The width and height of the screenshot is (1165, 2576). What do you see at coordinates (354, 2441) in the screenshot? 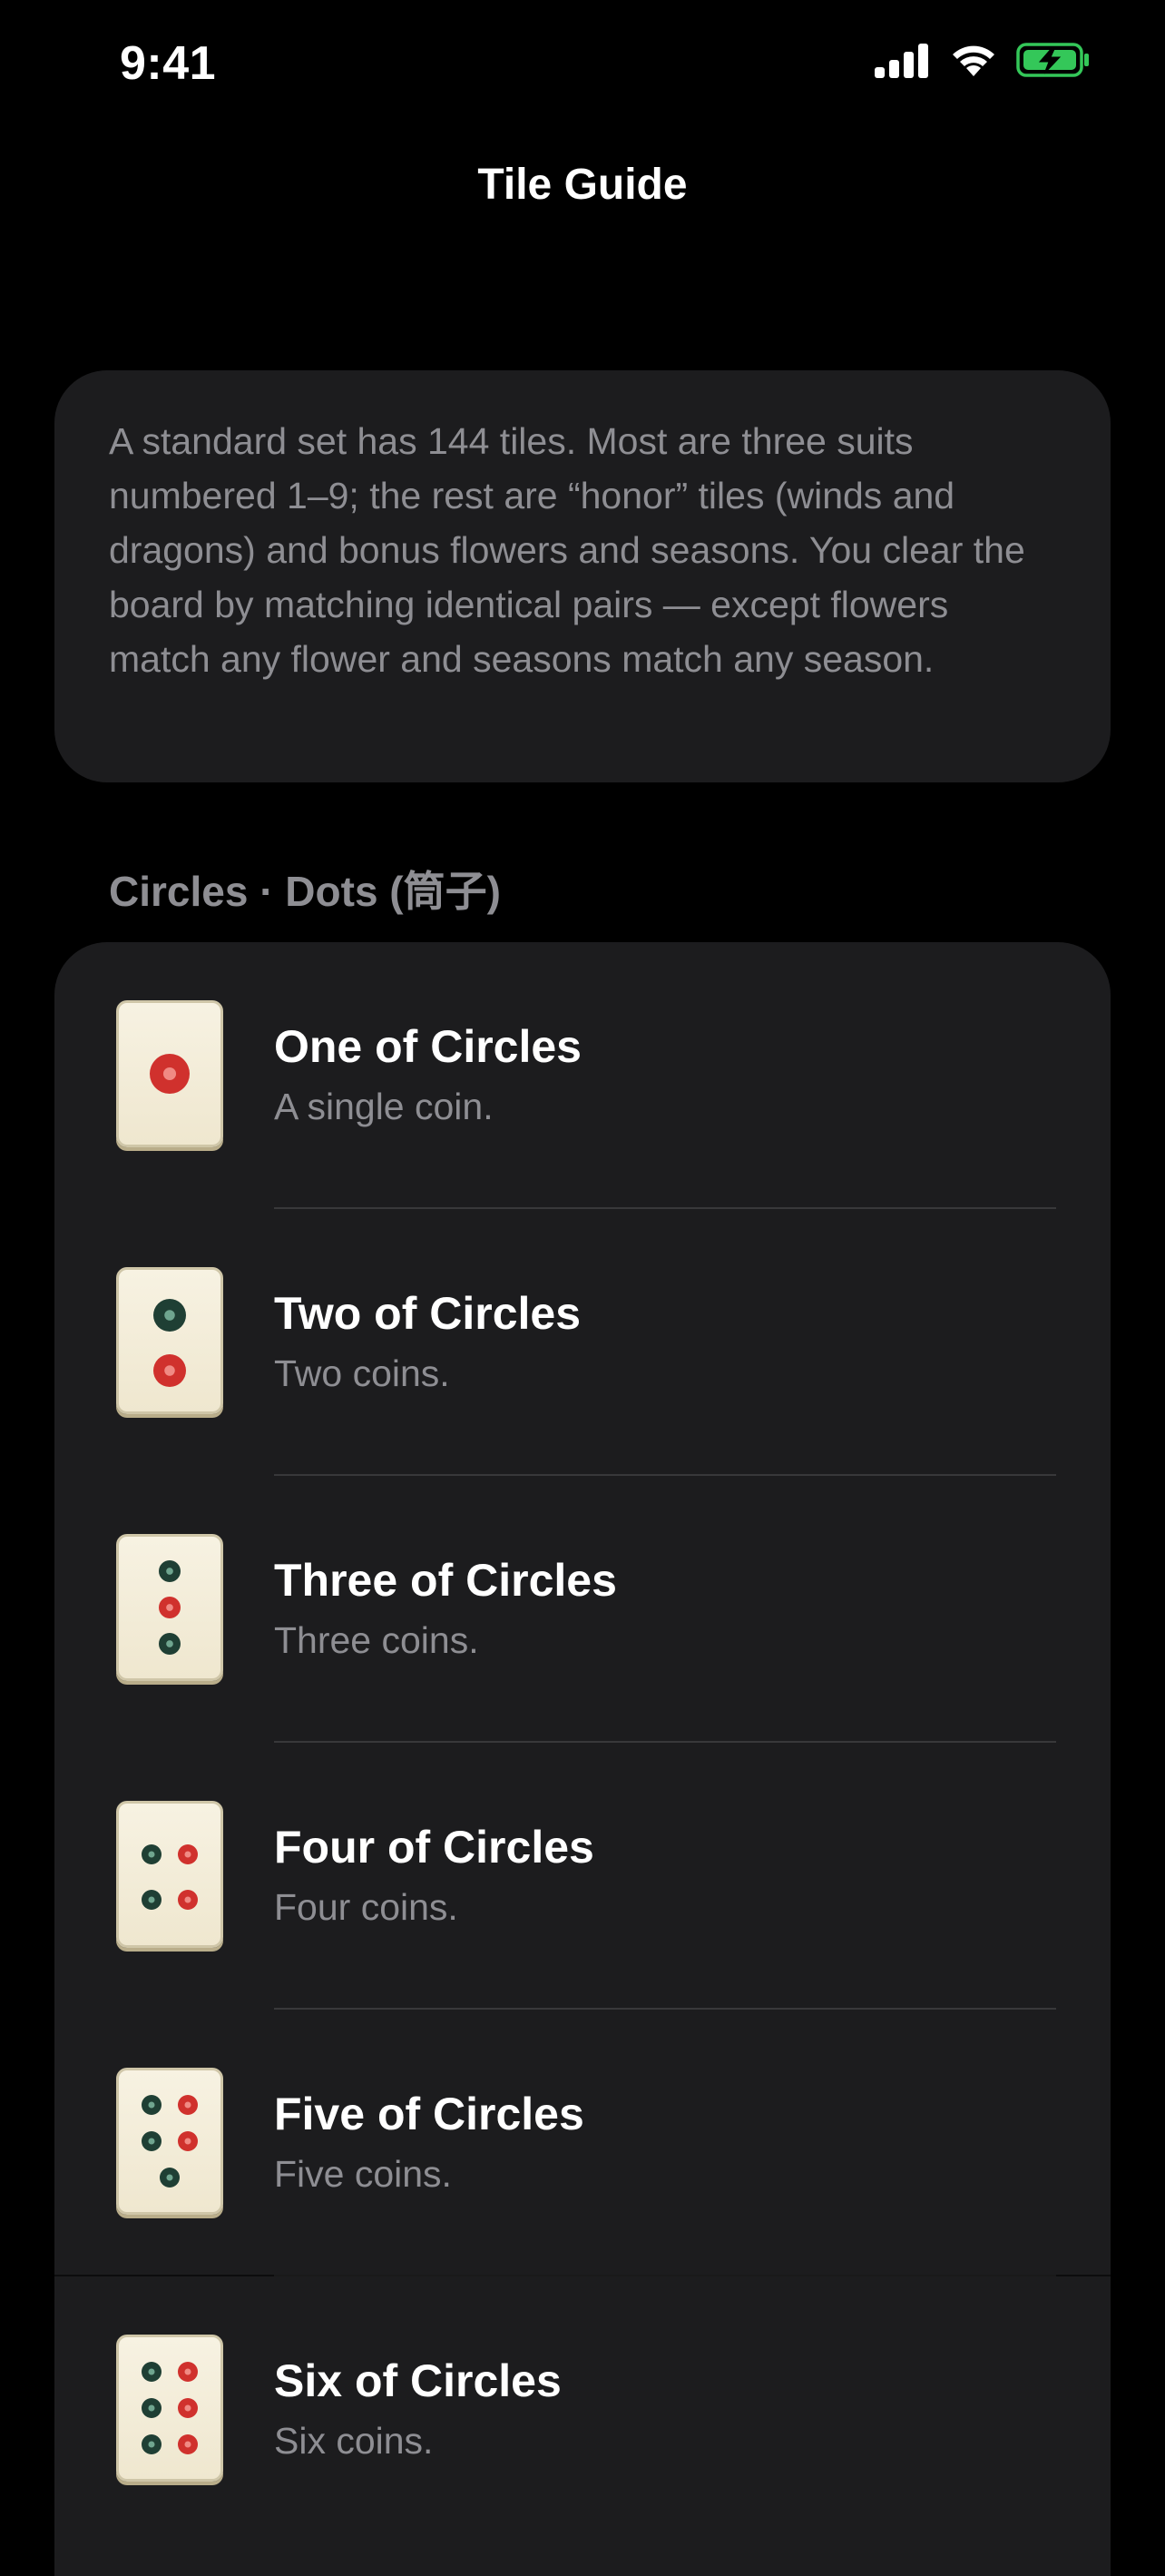
I see `list-item-subtitle: Six coins.` at bounding box center [354, 2441].